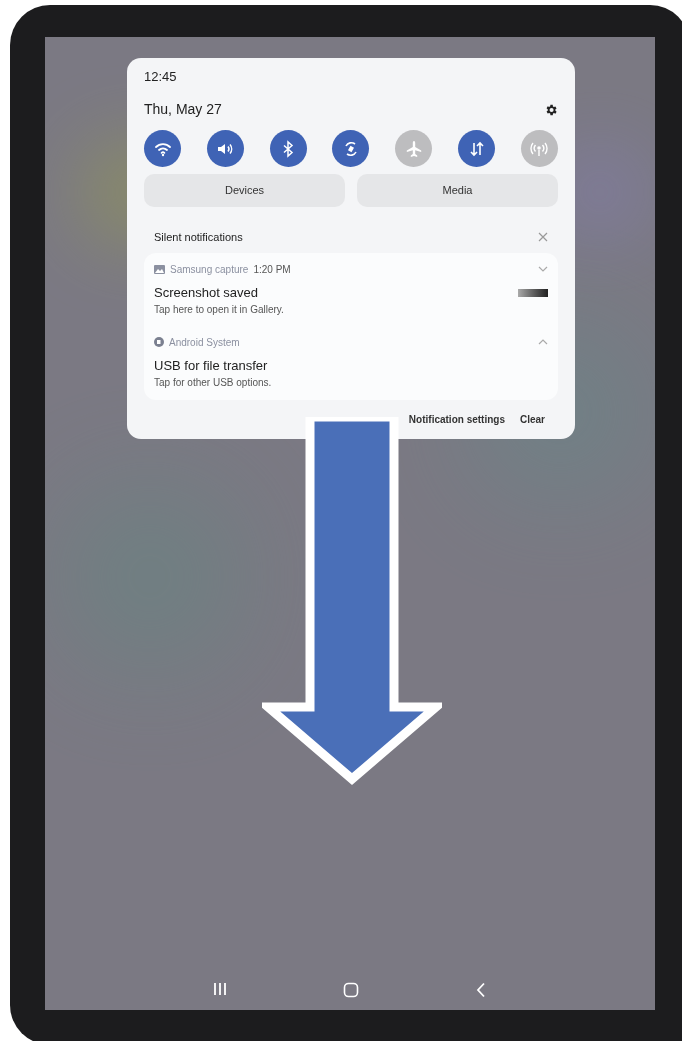 This screenshot has width=682, height=1041. I want to click on date-text: Thu, May 27, so click(183, 109).